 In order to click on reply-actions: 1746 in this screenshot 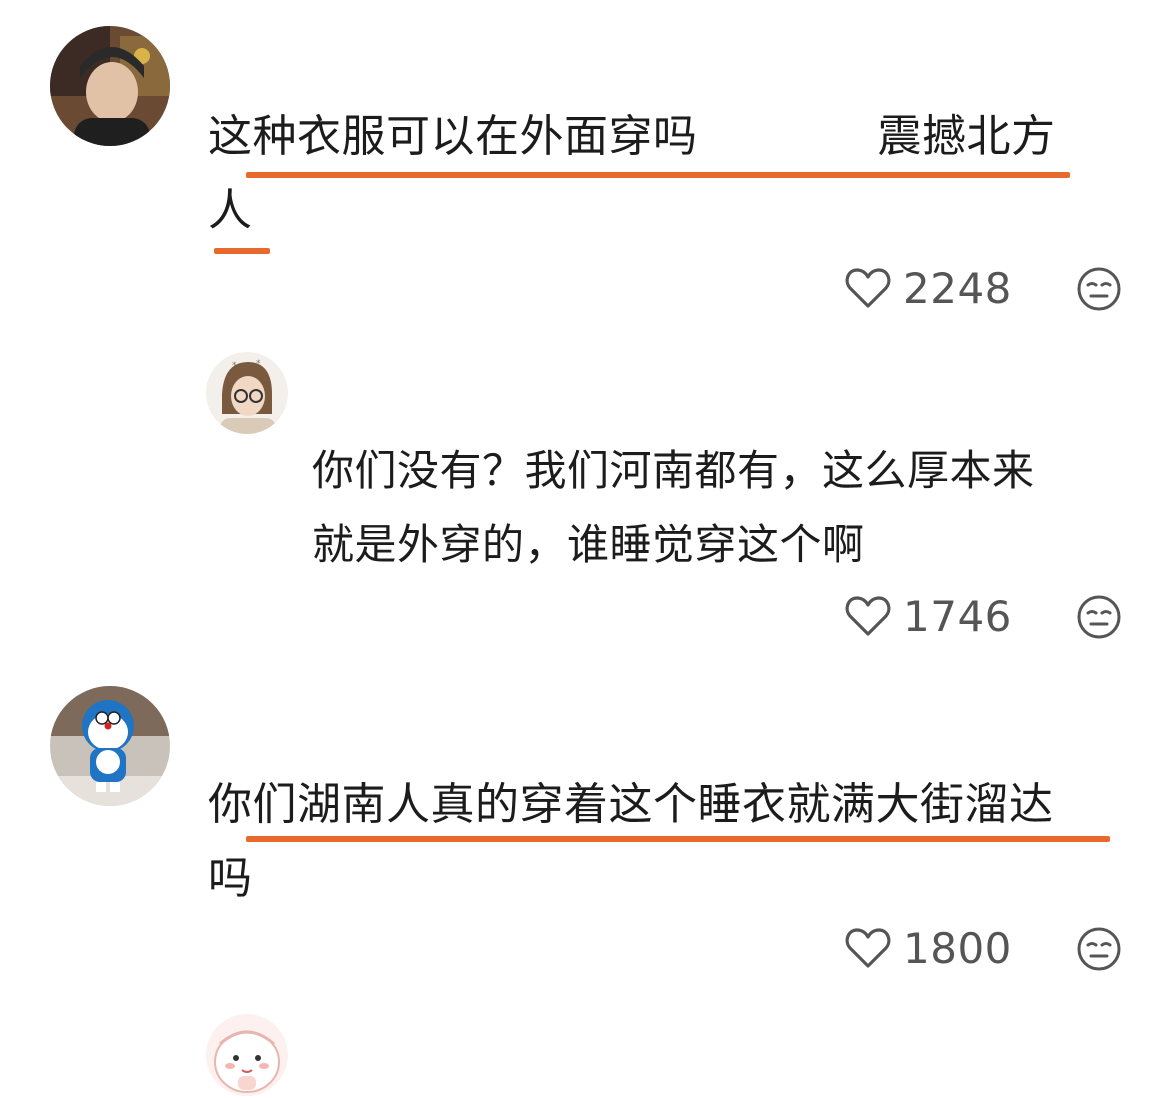, I will do `click(928, 616)`.